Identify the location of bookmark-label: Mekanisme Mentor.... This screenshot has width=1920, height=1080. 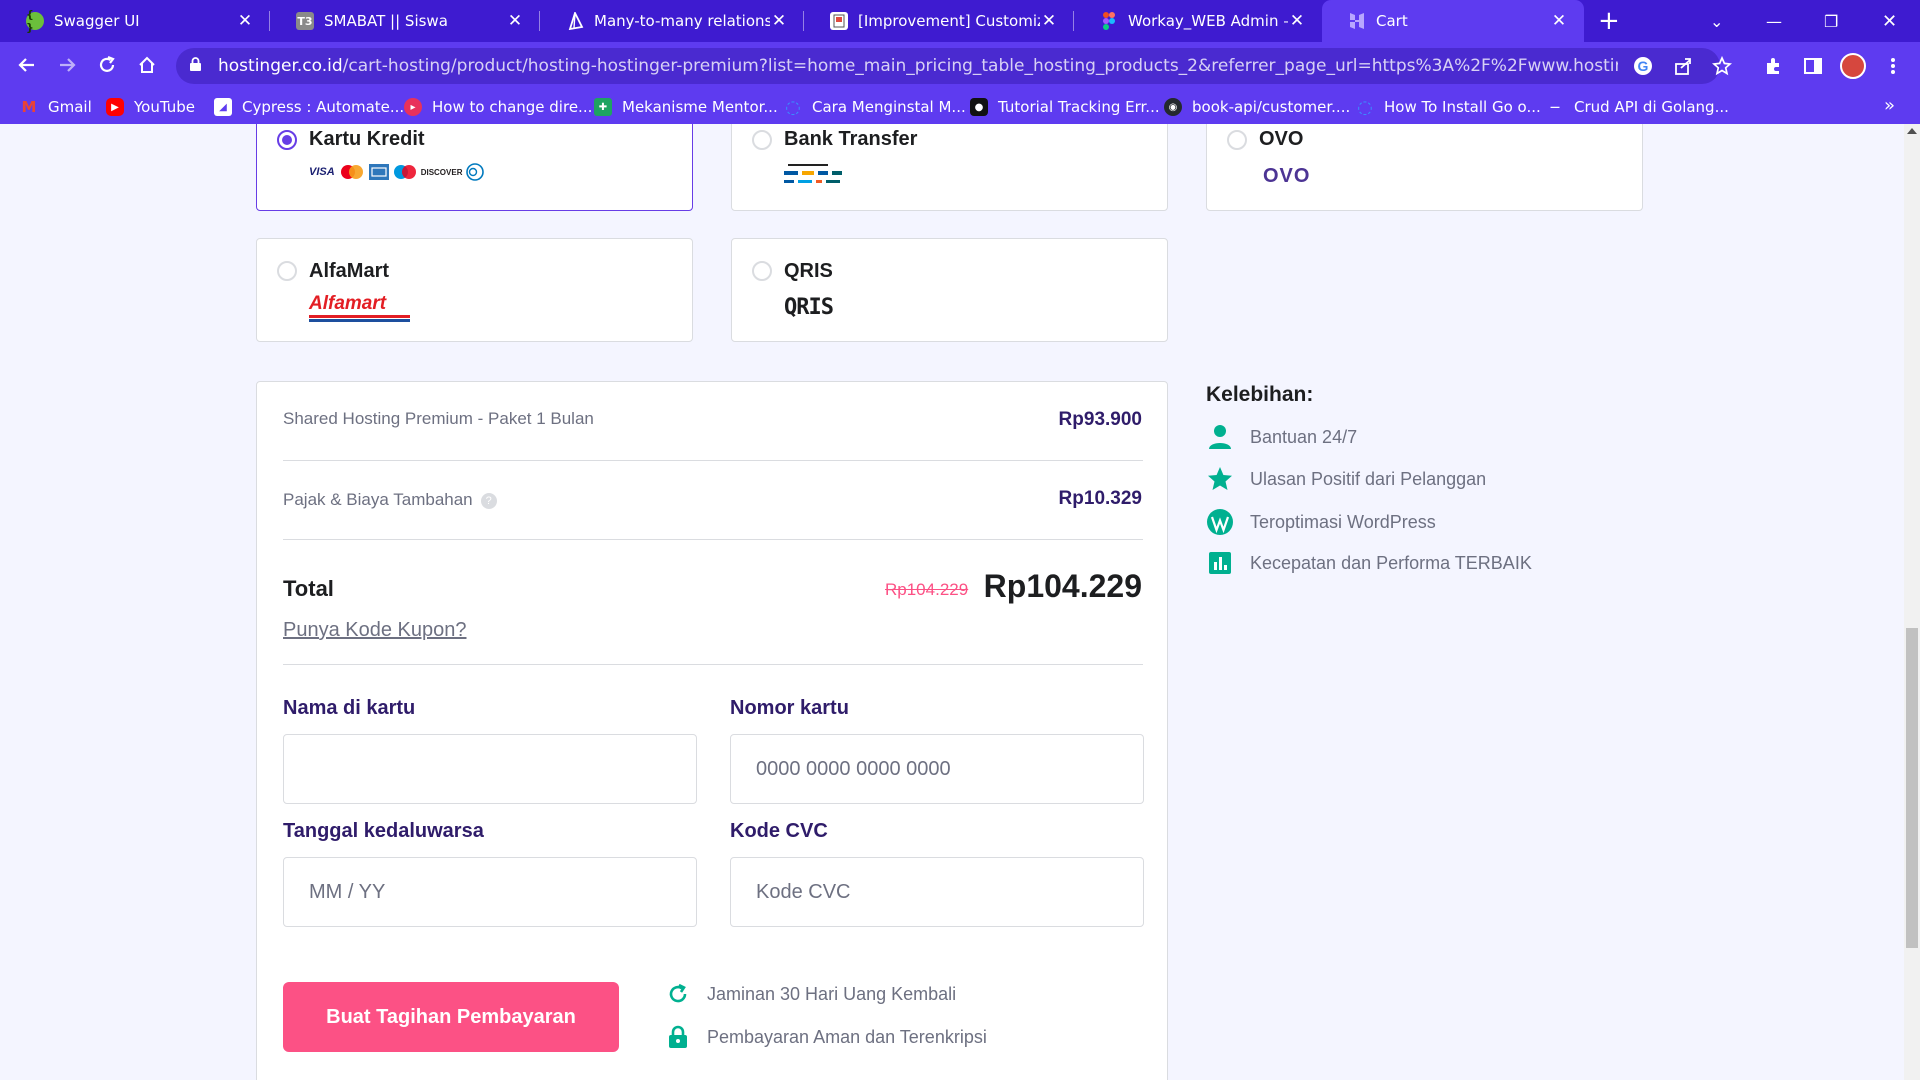
(700, 107).